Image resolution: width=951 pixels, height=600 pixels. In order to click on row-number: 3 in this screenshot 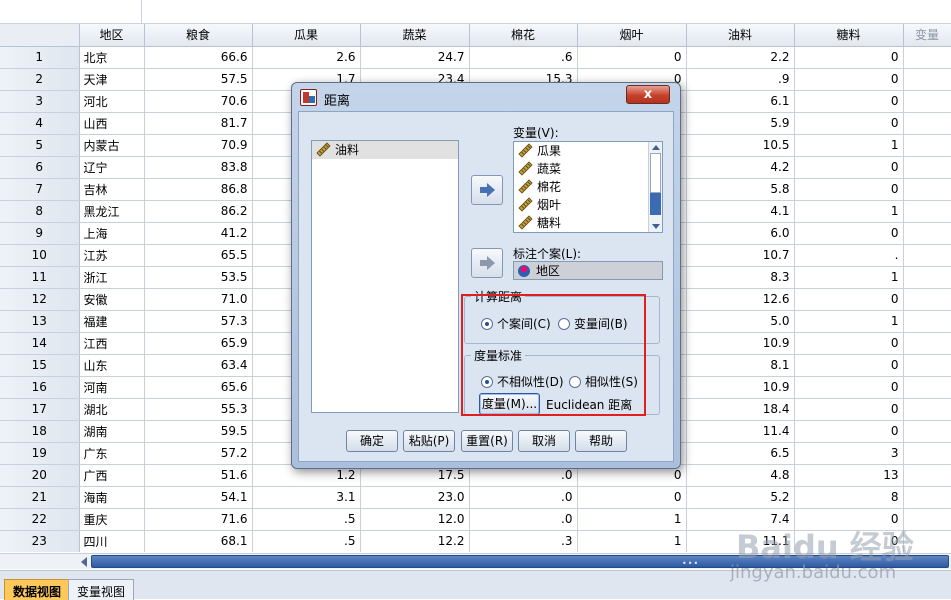, I will do `click(40, 101)`.